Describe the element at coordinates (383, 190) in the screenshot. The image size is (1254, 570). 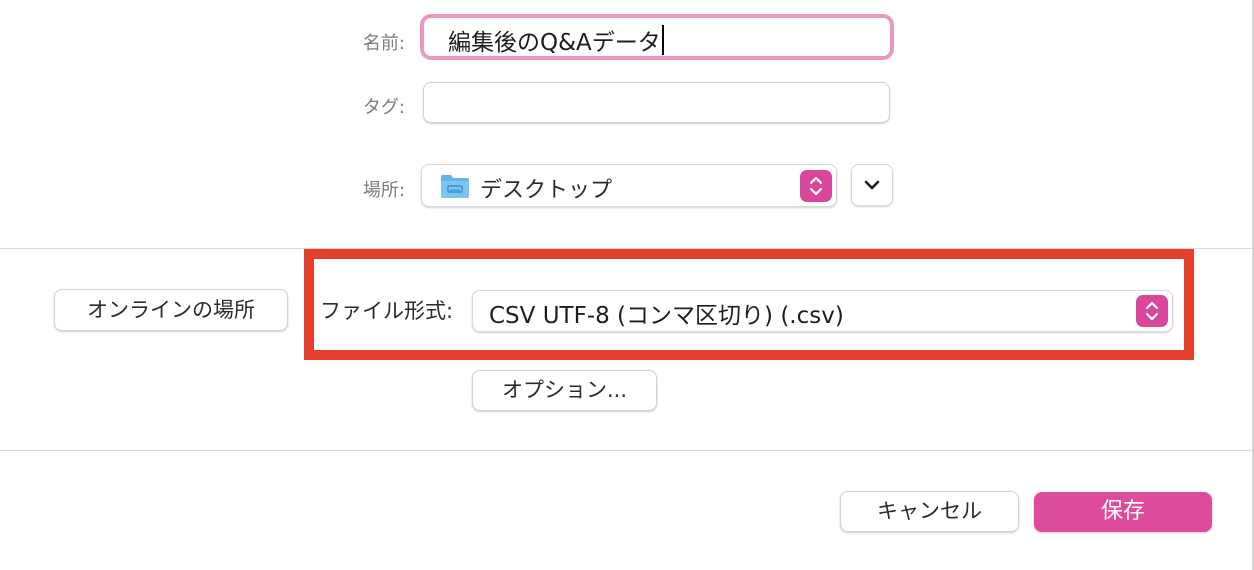
I see `location-label: 場所:` at that location.